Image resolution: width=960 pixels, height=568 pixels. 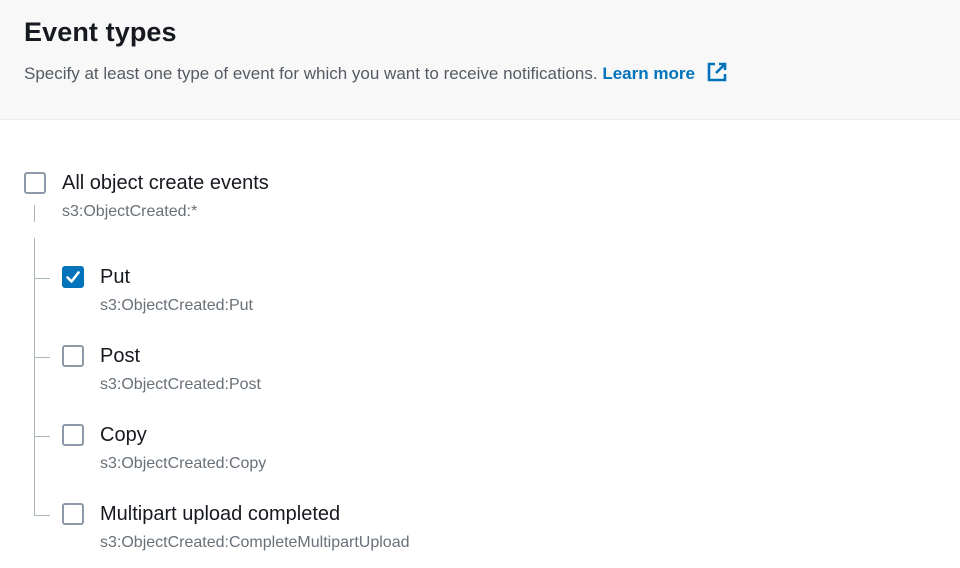 What do you see at coordinates (73, 435) in the screenshot?
I see `copy-checkbox` at bounding box center [73, 435].